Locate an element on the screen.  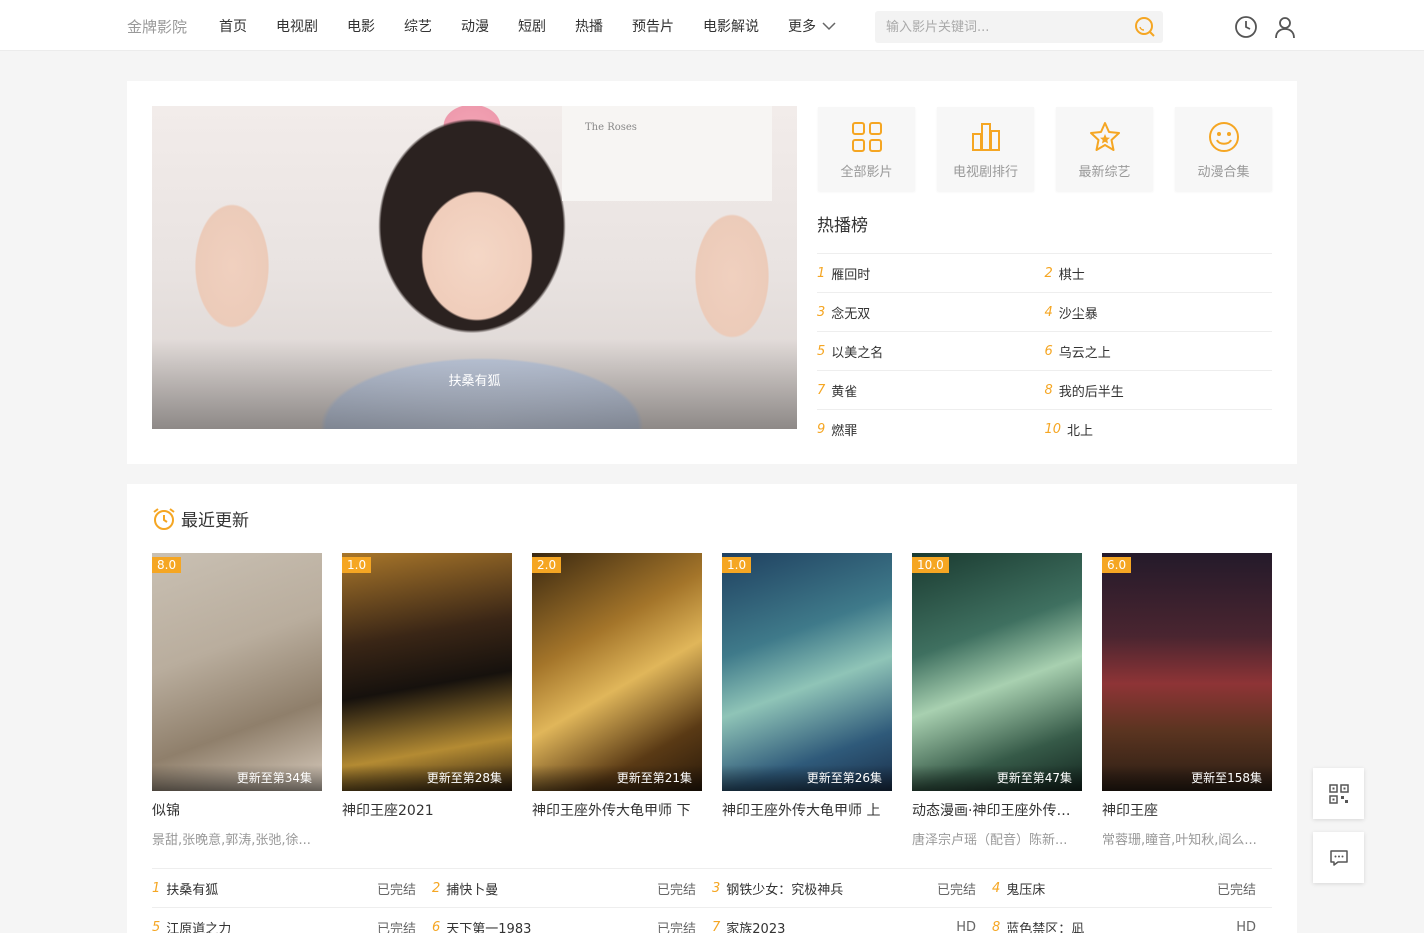
list-item: 6 天下第一1983 已完结 is located at coordinates (572, 920).